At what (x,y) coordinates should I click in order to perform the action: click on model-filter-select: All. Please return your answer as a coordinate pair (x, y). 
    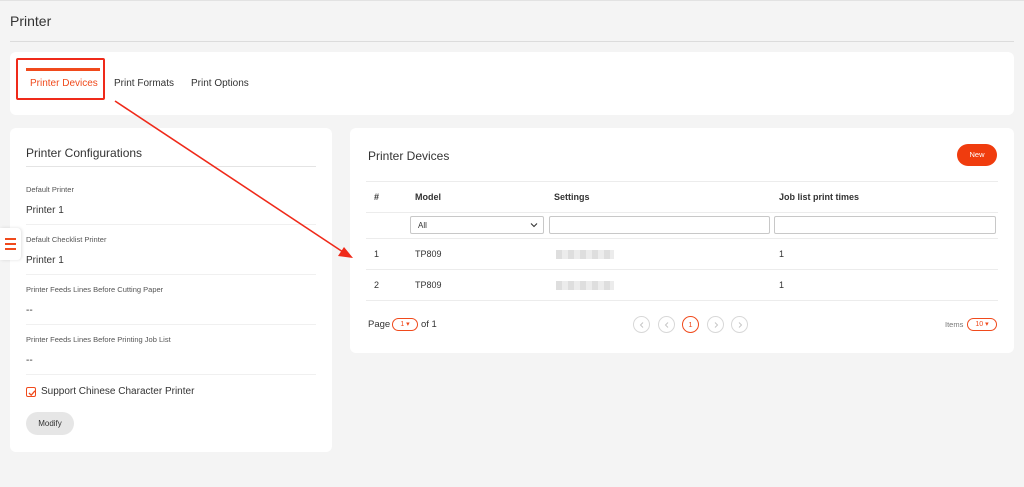
    Looking at the image, I should click on (477, 225).